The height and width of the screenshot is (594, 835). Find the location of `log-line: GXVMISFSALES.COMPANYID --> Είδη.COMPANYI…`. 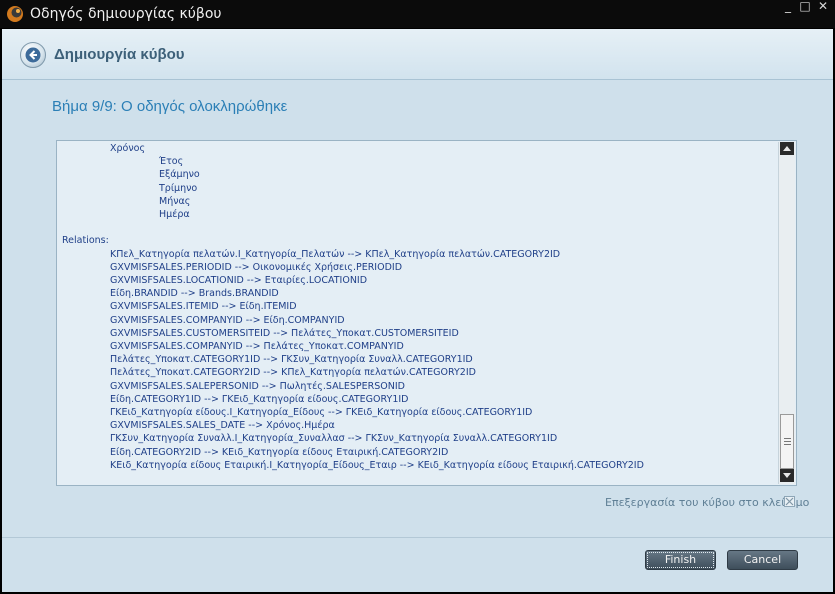

log-line: GXVMISFSALES.COMPANYID --> Είδη.COMPANYI… is located at coordinates (227, 320).